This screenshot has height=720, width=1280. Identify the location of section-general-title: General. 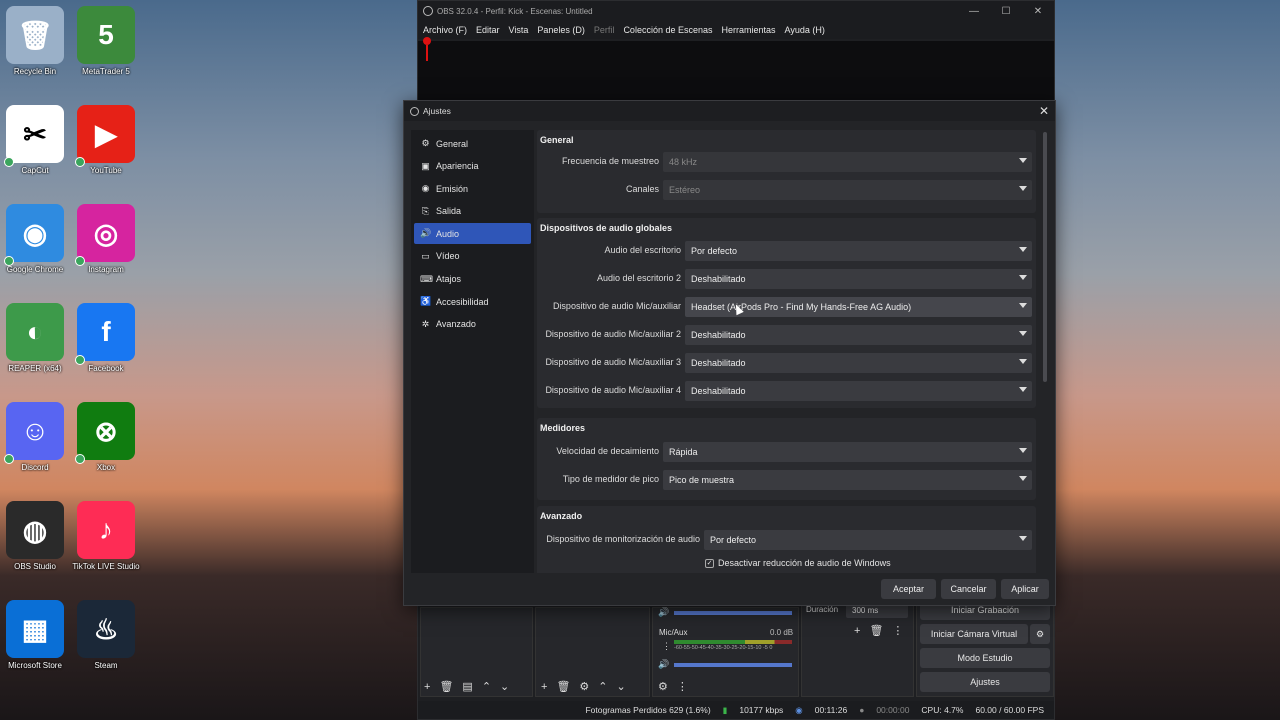
(557, 140).